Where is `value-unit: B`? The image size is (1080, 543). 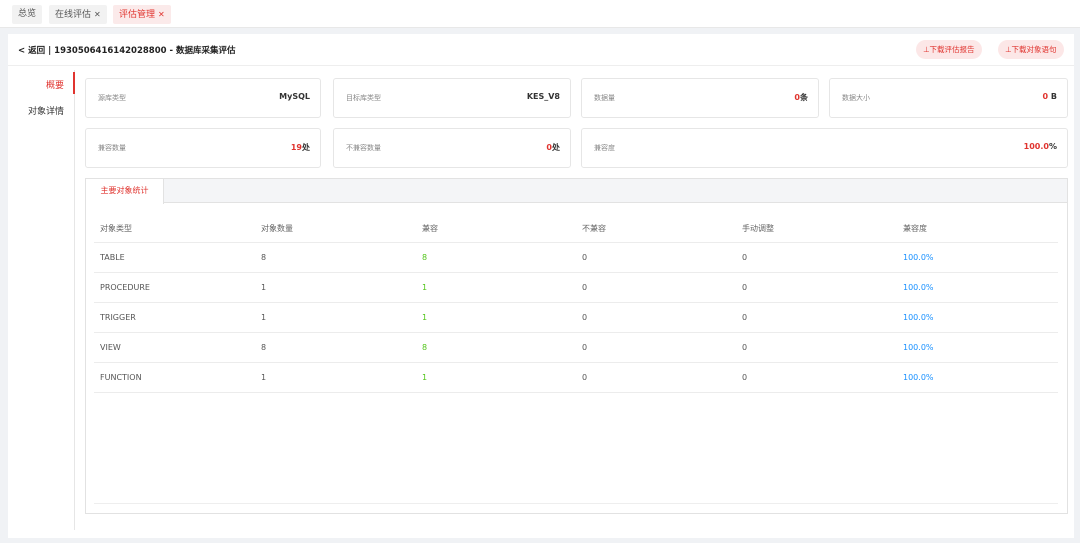 value-unit: B is located at coordinates (1052, 96).